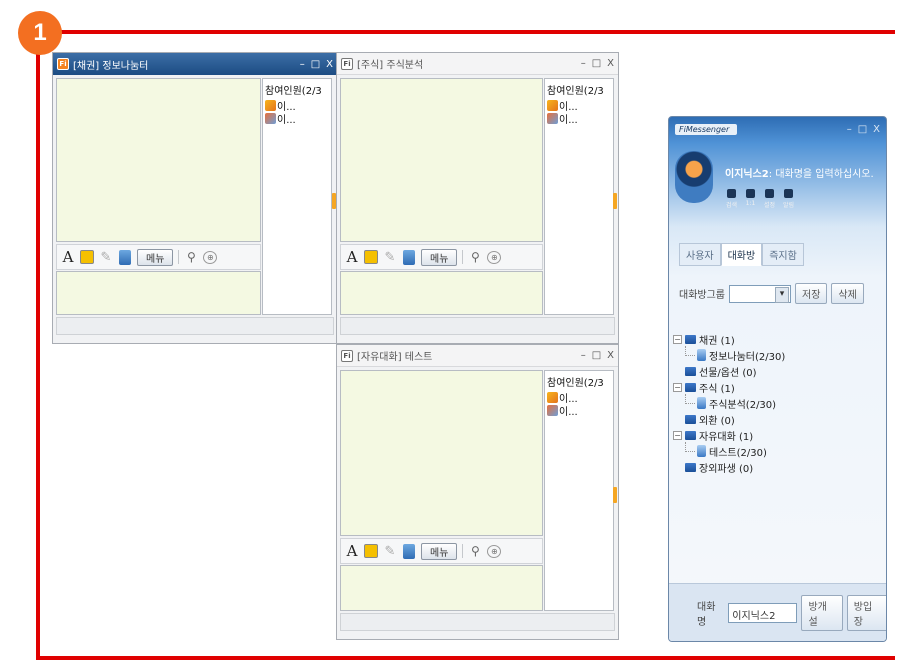 Image resolution: width=898 pixels, height=661 pixels. Describe the element at coordinates (477, 356) in the screenshot. I see `chat-titlebar: Fi [자유대화] 테스트 – □ X` at that location.